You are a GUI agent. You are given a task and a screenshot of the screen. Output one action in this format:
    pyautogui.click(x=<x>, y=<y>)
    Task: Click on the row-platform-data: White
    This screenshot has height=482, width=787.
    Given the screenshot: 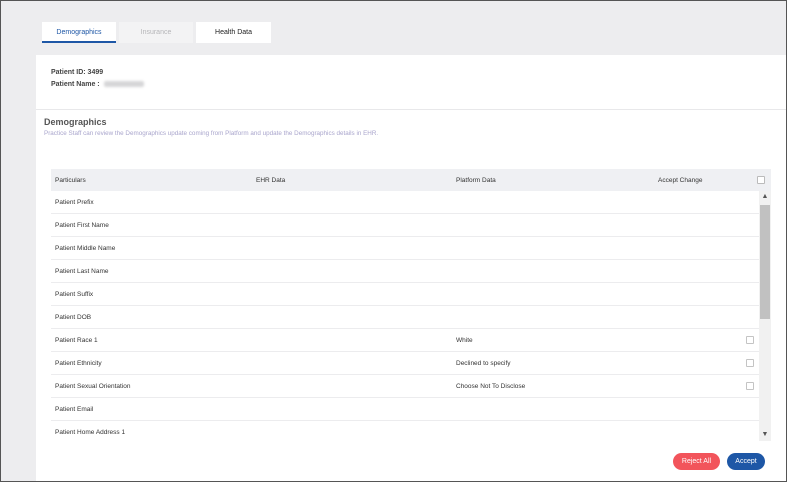 What is the action you would take?
    pyautogui.click(x=464, y=340)
    